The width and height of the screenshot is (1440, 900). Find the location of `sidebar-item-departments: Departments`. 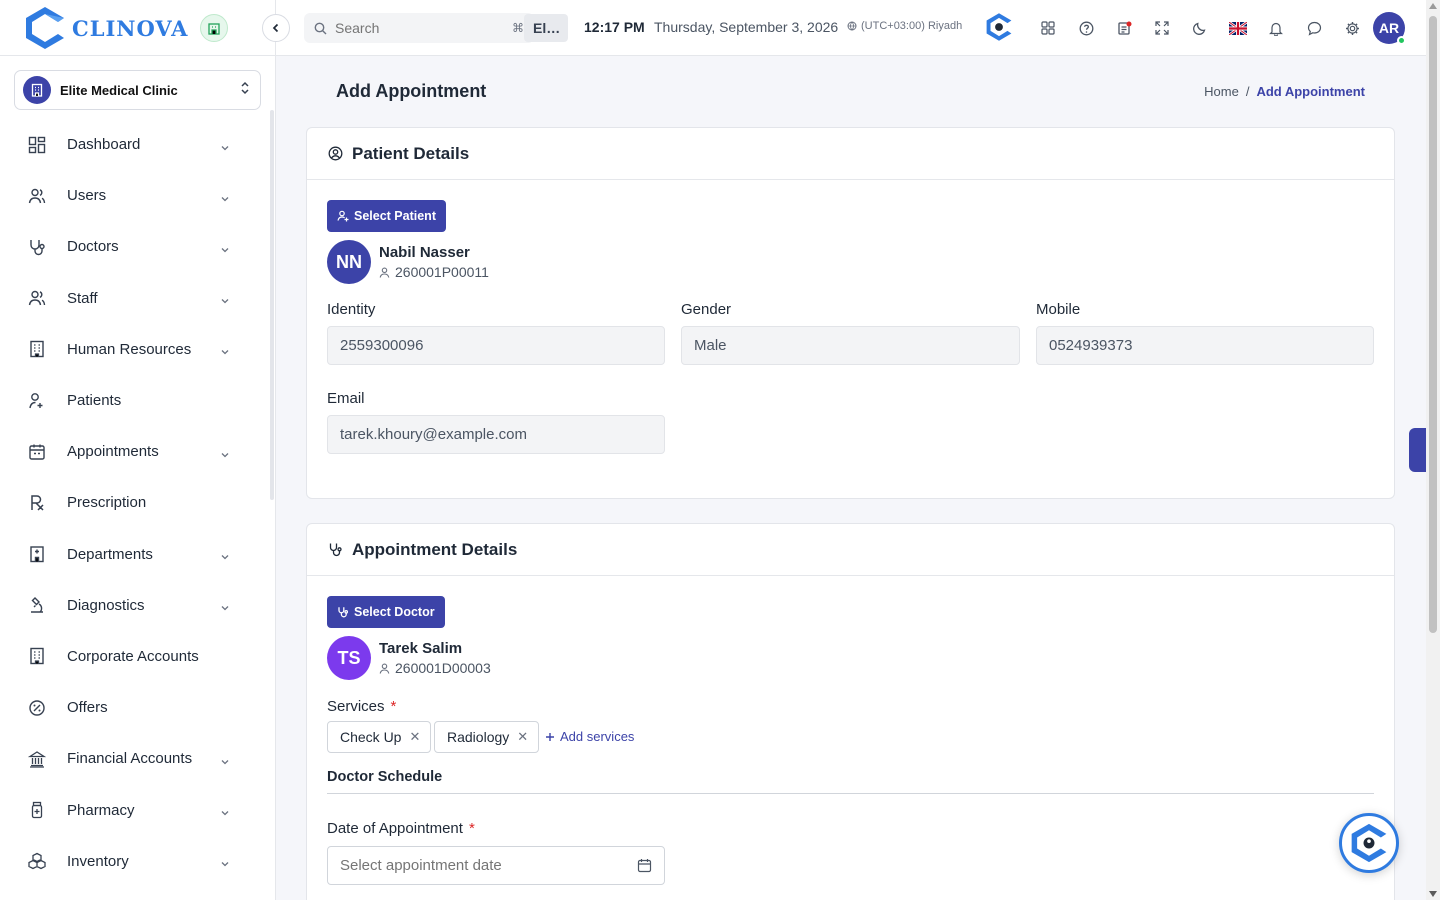

sidebar-item-departments: Departments is located at coordinates (135, 554).